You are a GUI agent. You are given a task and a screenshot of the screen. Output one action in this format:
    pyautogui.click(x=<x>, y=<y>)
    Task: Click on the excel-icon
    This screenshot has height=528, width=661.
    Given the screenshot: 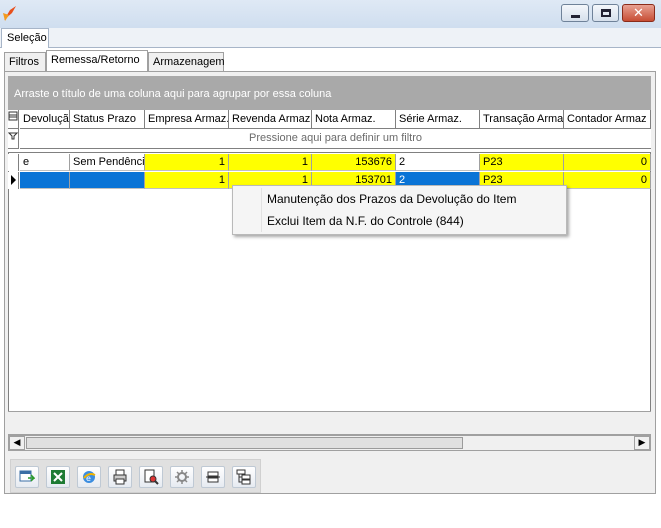 What is the action you would take?
    pyautogui.click(x=58, y=477)
    